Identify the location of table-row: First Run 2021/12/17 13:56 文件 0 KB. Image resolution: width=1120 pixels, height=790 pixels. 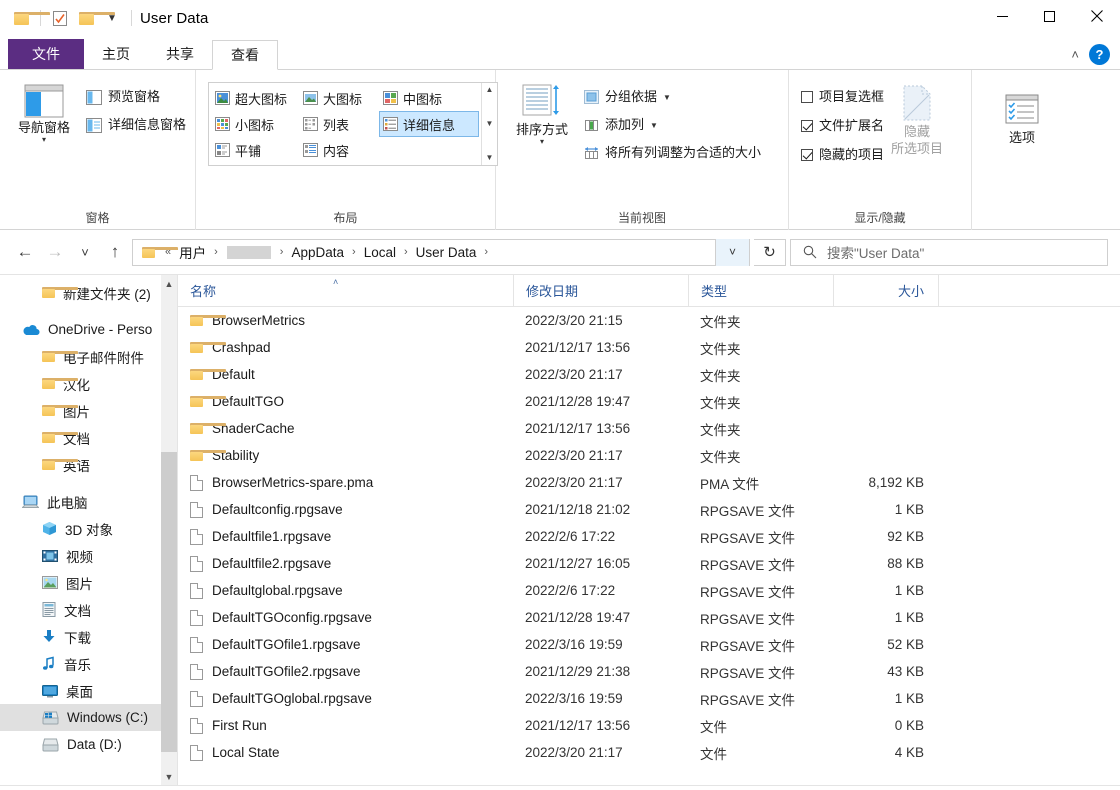
(649, 725).